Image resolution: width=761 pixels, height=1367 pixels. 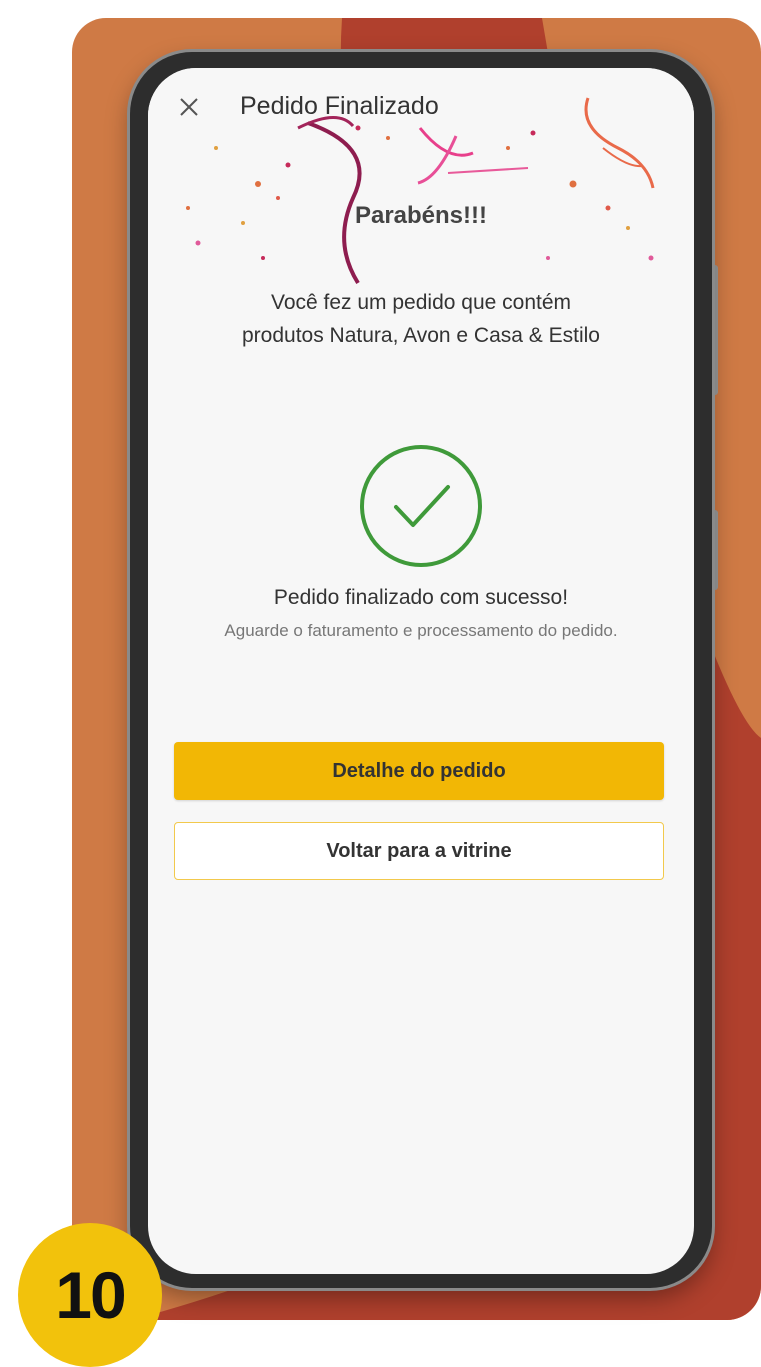 I want to click on back-to-store-button: Voltar para a vitrine, so click(x=419, y=851).